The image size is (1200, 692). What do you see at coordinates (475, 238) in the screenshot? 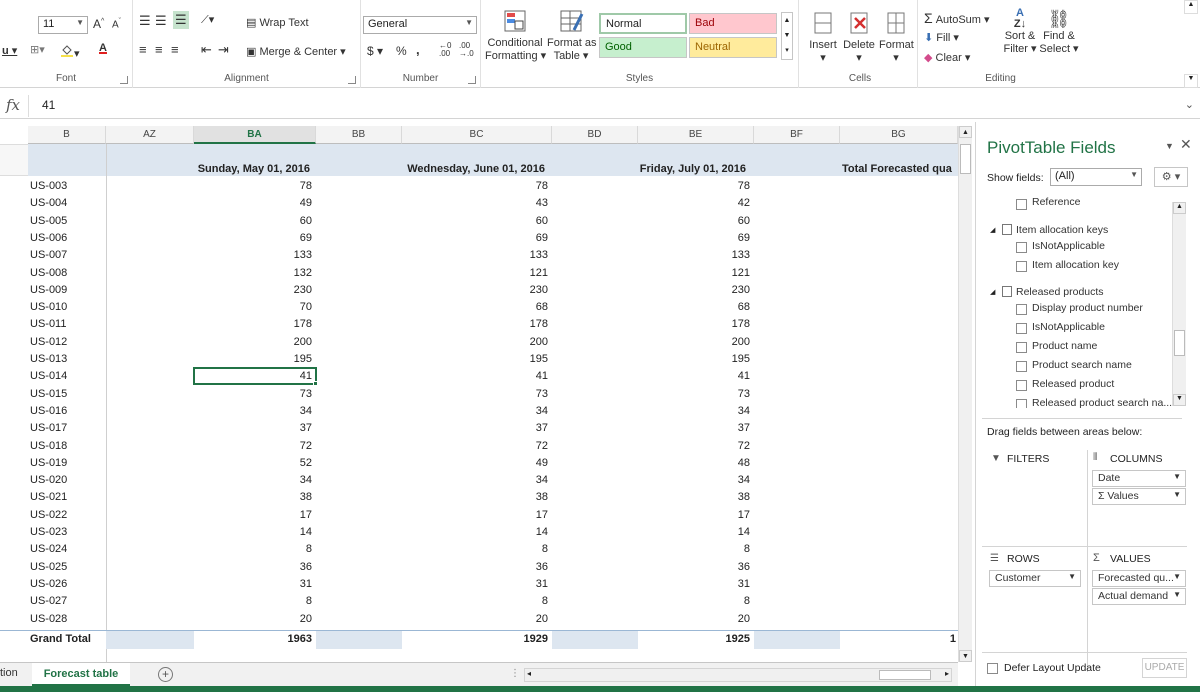
I see `value-cell-jun: 69` at bounding box center [475, 238].